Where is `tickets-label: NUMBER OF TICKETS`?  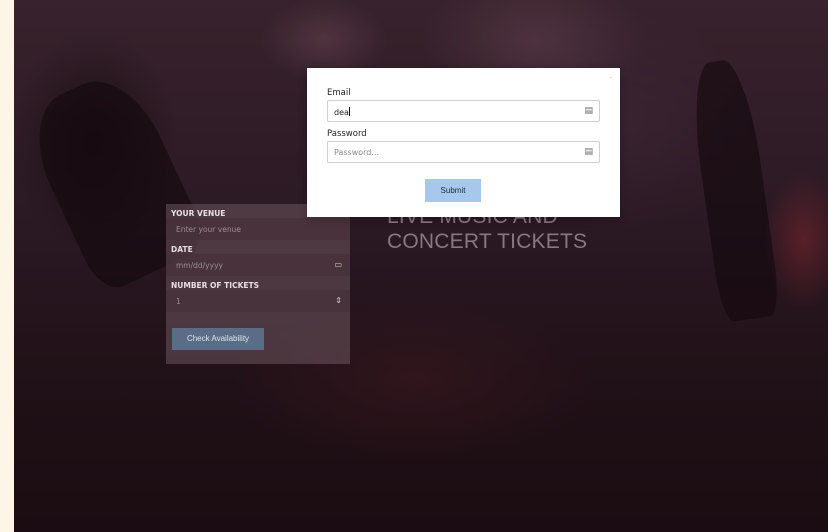 tickets-label: NUMBER OF TICKETS is located at coordinates (215, 285).